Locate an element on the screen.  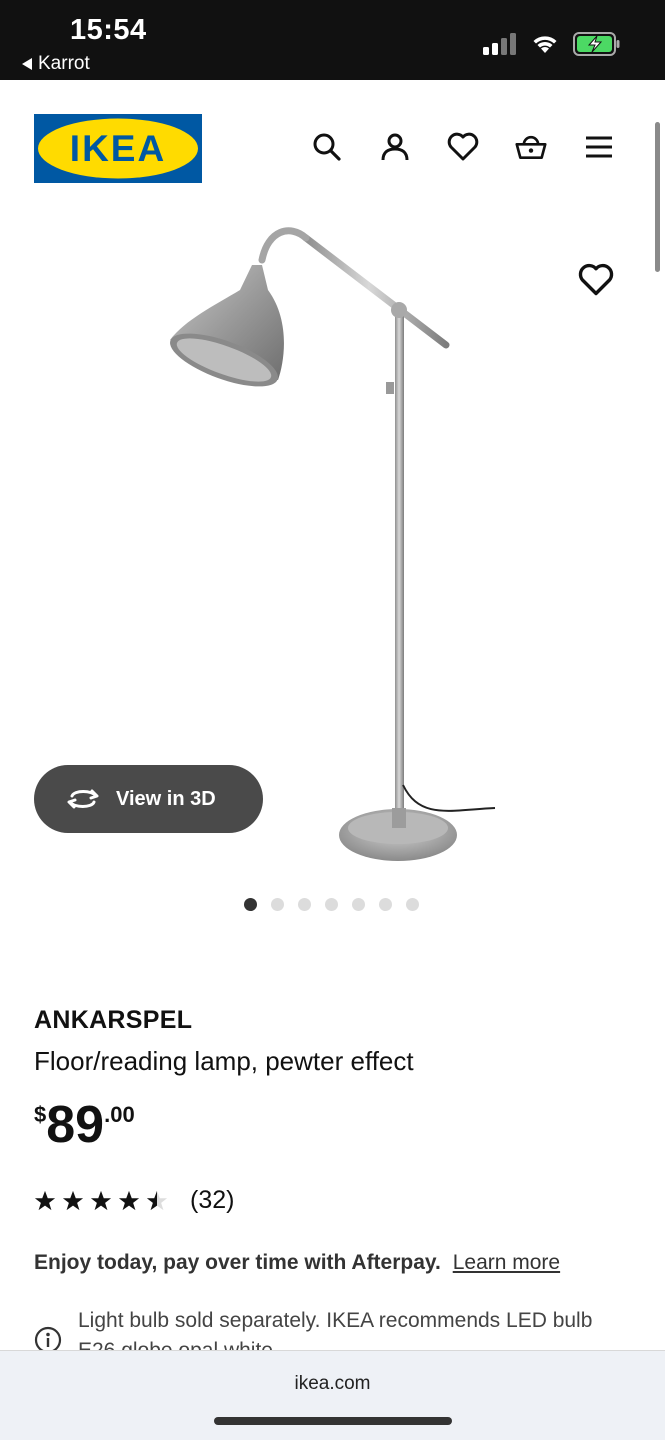
star-half-icon is located at coordinates (157, 1200).